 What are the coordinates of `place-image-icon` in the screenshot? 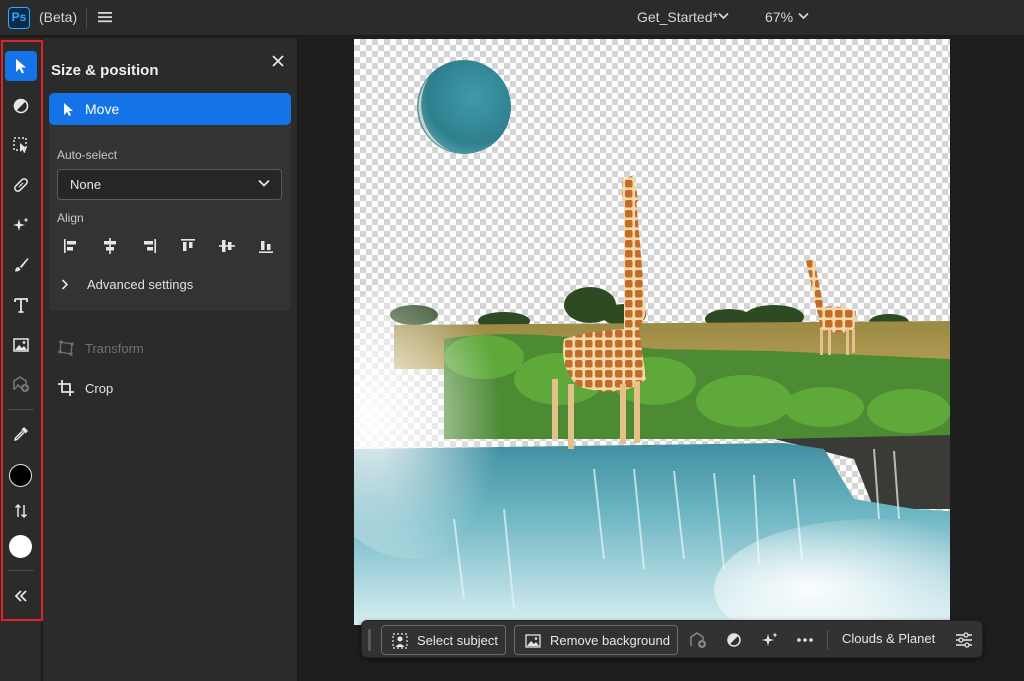 It's located at (21, 345).